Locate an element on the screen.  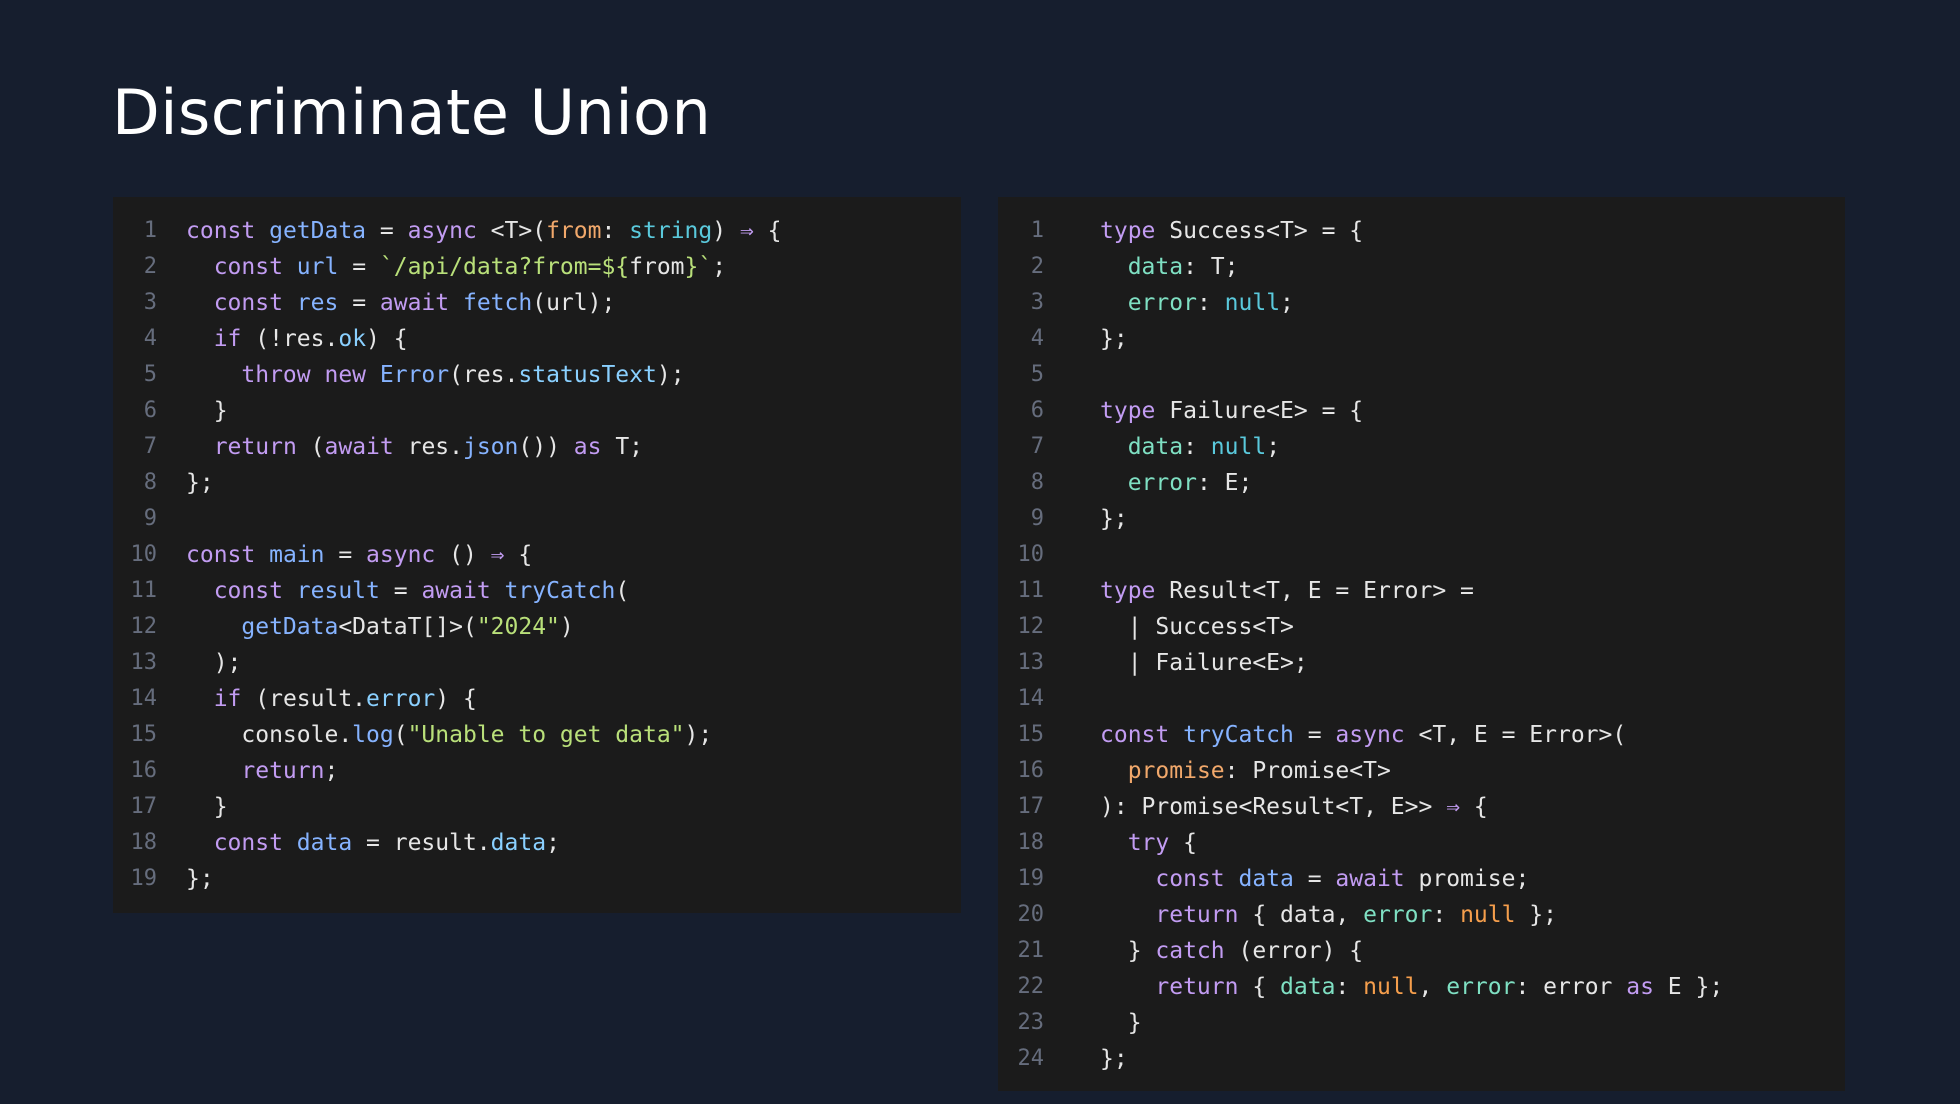
code-token: as is located at coordinates (1647, 987).